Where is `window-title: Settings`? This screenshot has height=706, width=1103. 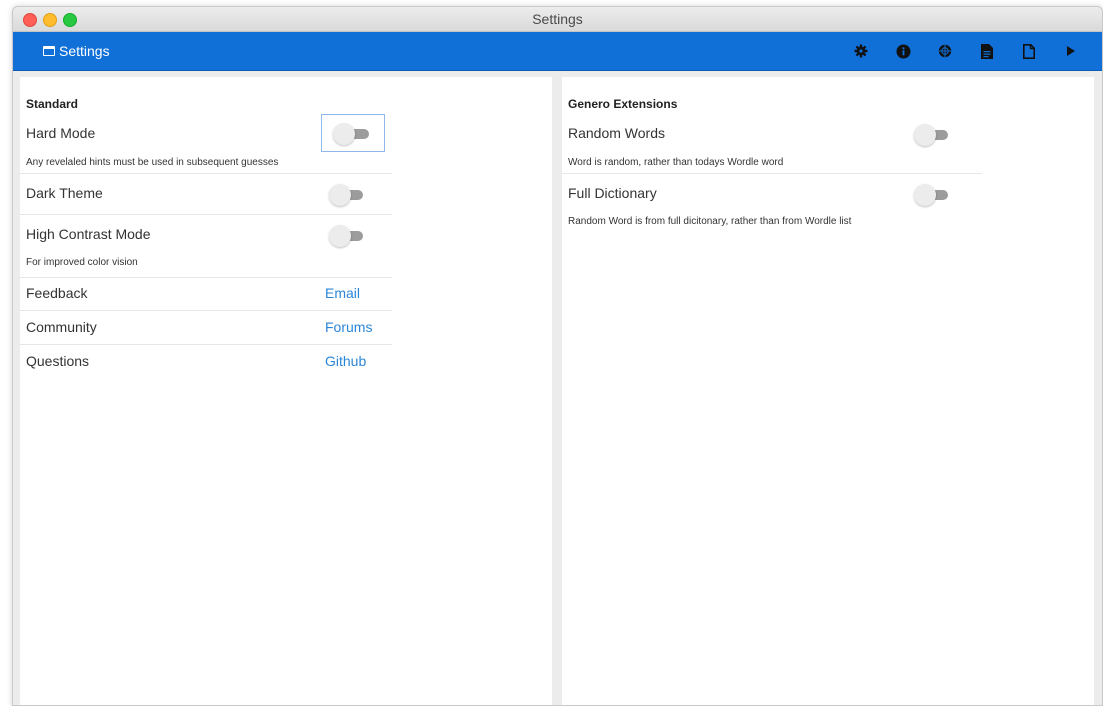
window-title: Settings is located at coordinates (557, 19).